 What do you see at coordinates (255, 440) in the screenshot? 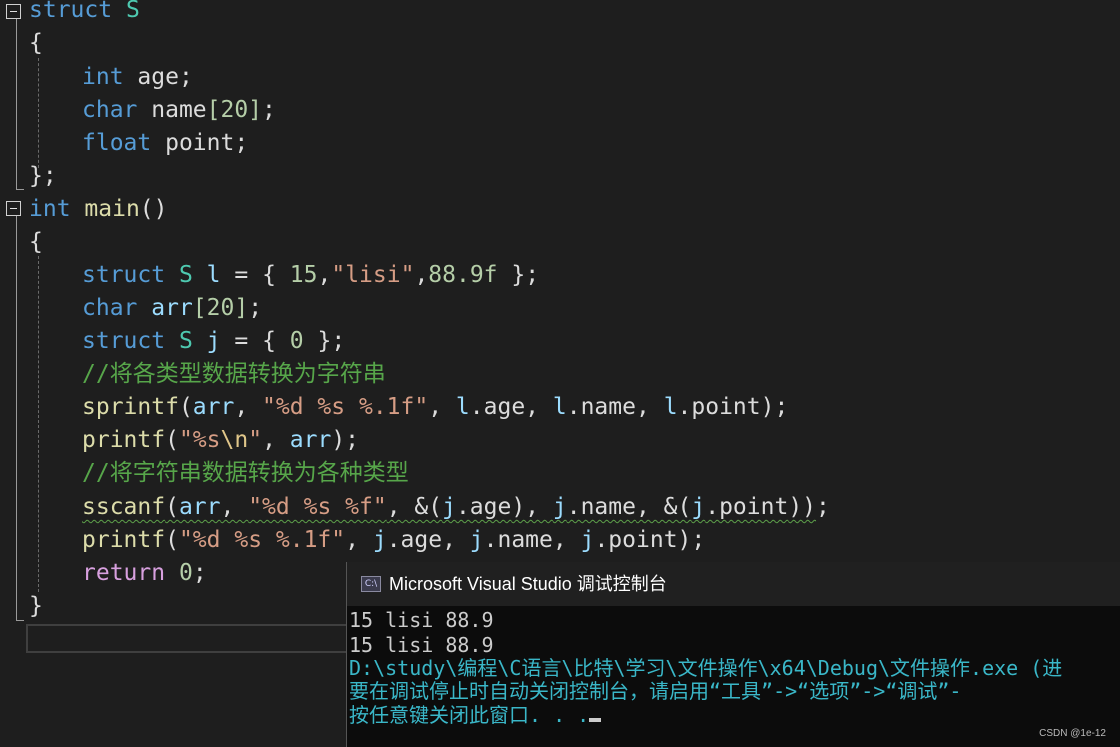
I see `string: "` at bounding box center [255, 440].